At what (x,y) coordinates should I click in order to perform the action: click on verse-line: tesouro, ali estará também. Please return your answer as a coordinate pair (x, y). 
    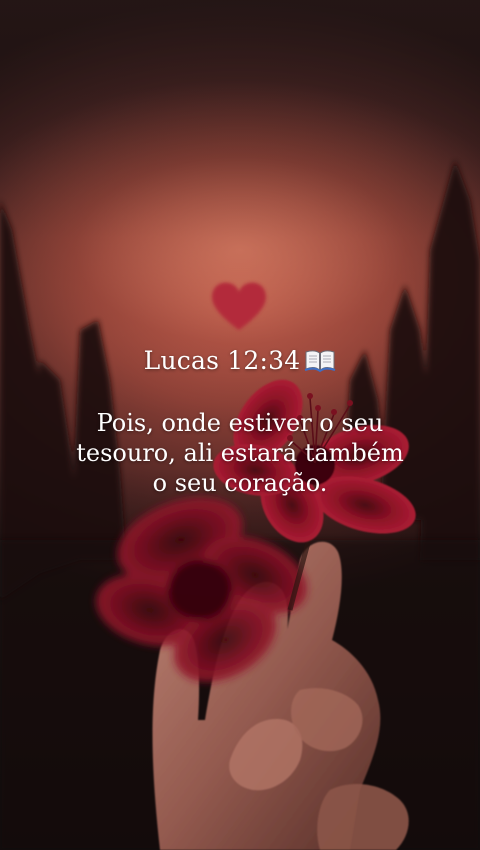
    Looking at the image, I should click on (240, 453).